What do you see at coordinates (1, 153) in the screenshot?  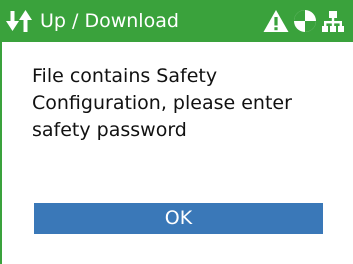 I see `left-border` at bounding box center [1, 153].